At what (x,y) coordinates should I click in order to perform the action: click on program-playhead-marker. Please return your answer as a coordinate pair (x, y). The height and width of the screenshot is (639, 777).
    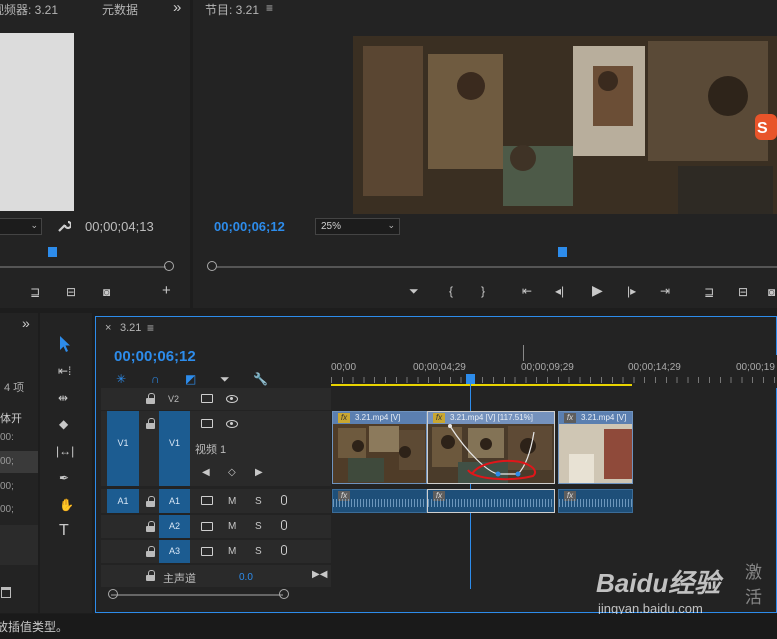
    Looking at the image, I should click on (562, 252).